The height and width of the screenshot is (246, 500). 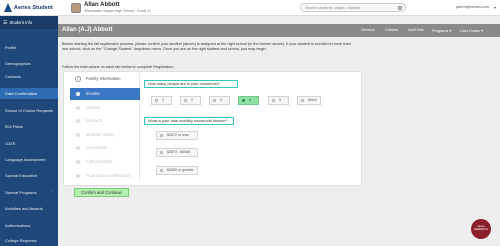 What do you see at coordinates (87, 30) in the screenshot?
I see `page-title: Allan (A.J) Abbott` at bounding box center [87, 30].